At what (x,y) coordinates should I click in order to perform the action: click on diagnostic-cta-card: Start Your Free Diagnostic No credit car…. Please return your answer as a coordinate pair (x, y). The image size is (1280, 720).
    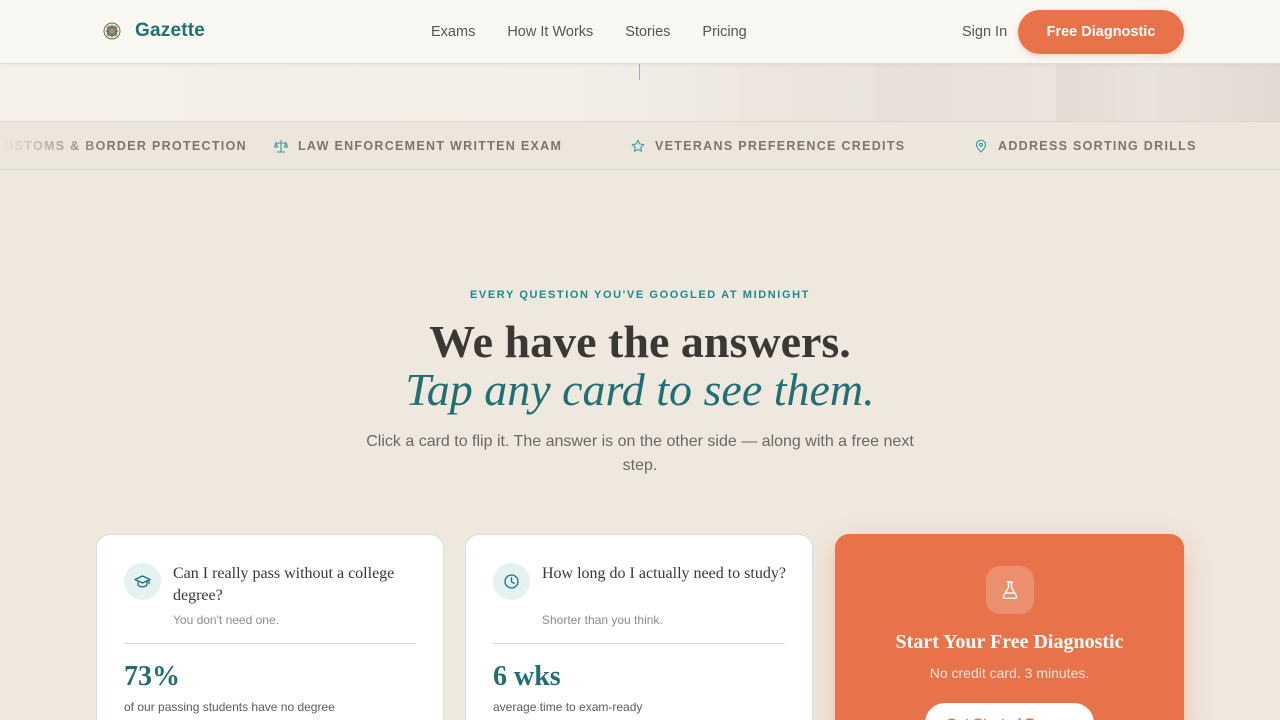
    Looking at the image, I should click on (1009, 627).